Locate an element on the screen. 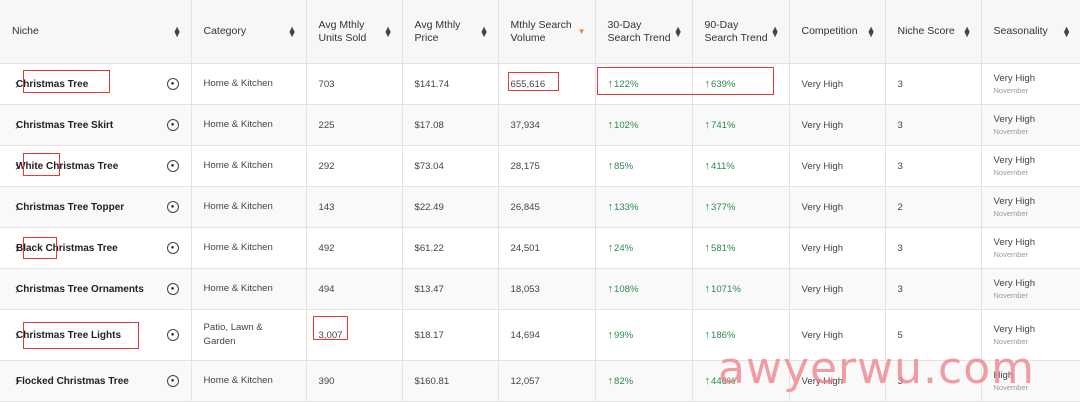 The width and height of the screenshot is (1080, 402). header-trend30: 30-Day Search Trend▲▼ is located at coordinates (643, 32).